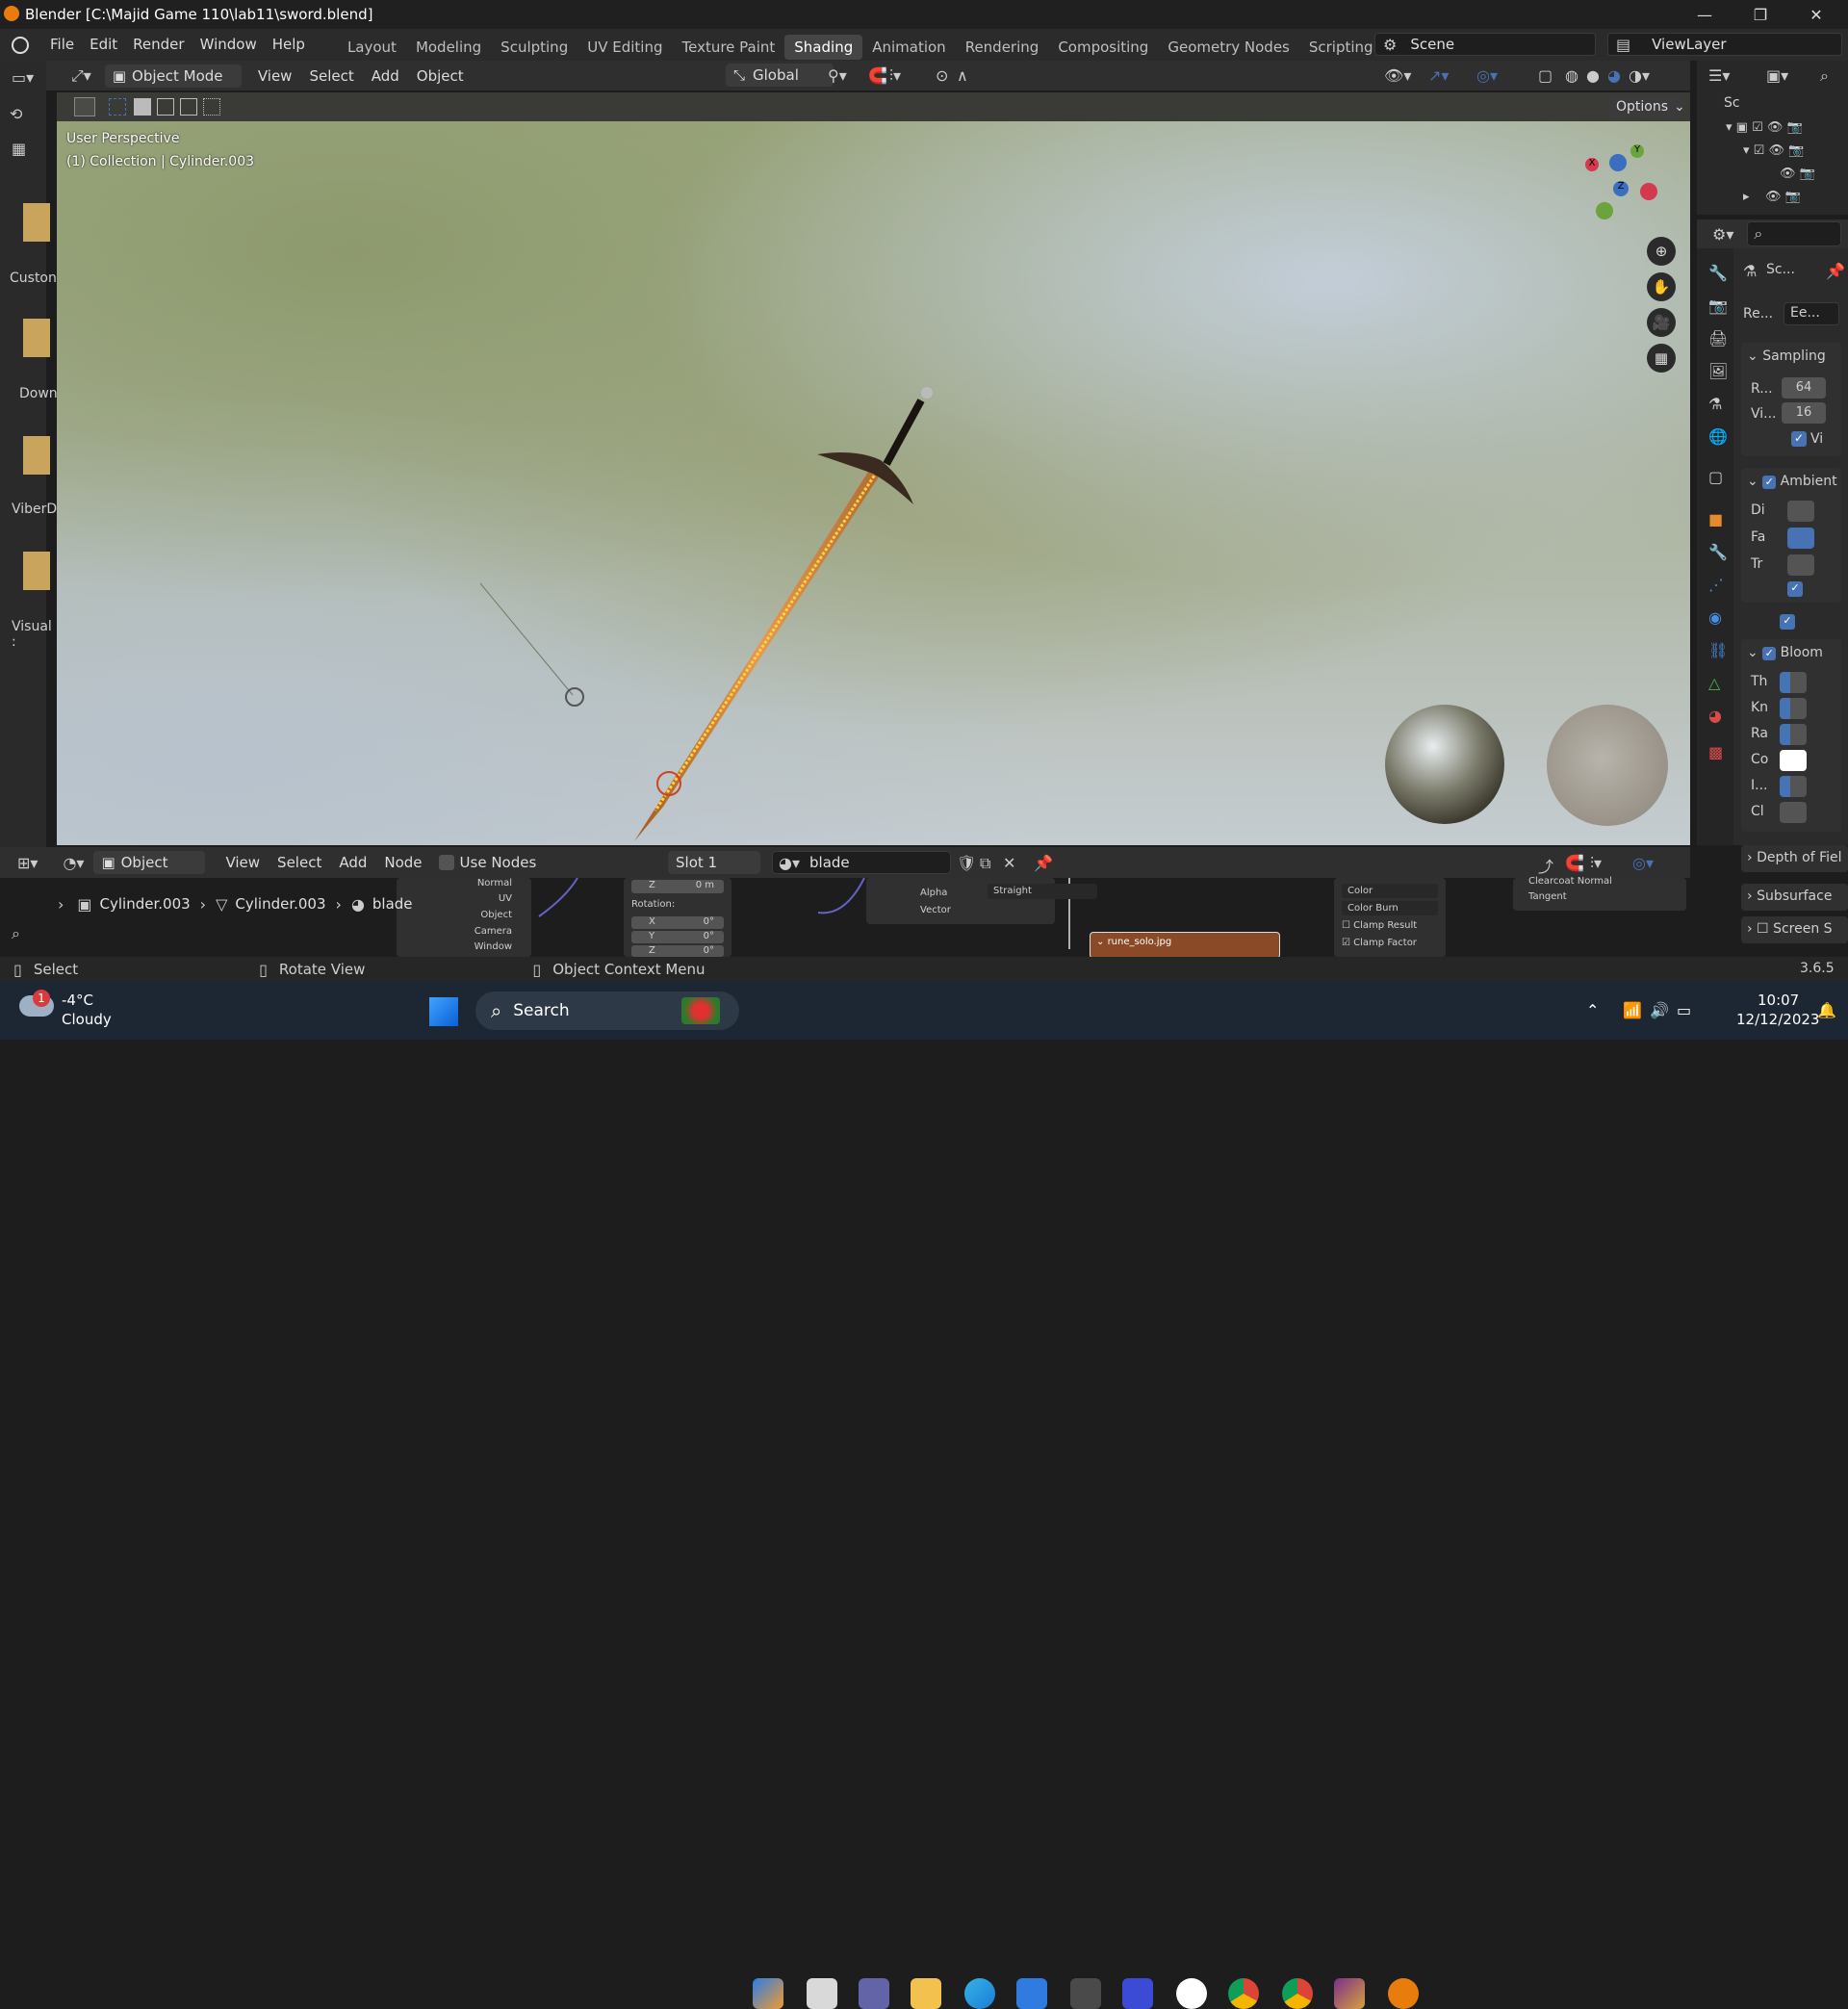 This screenshot has height=2009, width=1848. Describe the element at coordinates (27, 863) in the screenshot. I see `node-editor-type-icon: ⊞▾` at that location.